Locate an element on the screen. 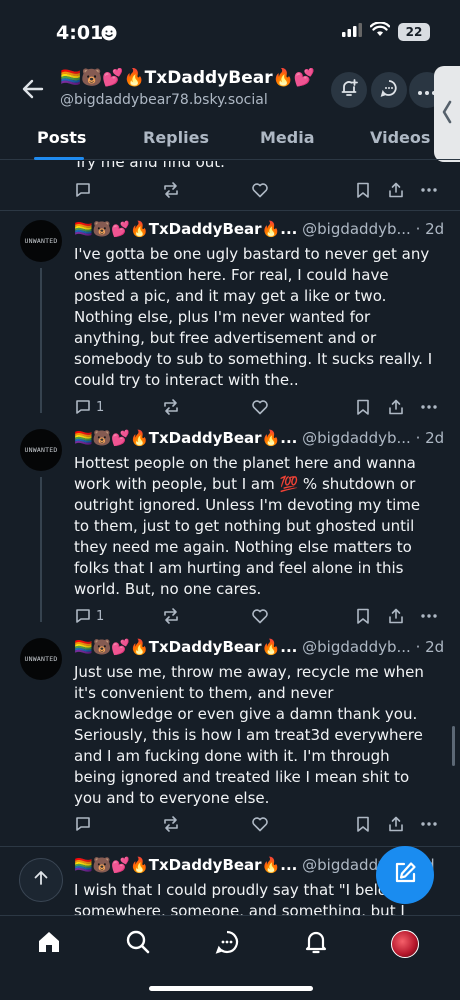 The width and height of the screenshot is (460, 1000). status-time: 4:01 is located at coordinates (80, 33).